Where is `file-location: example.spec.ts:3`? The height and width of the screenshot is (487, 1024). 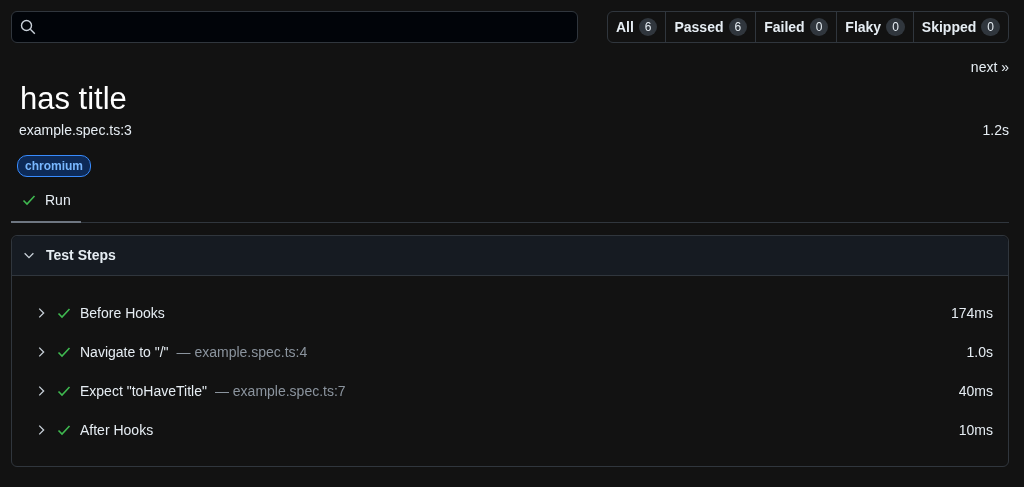 file-location: example.spec.ts:3 is located at coordinates (75, 130).